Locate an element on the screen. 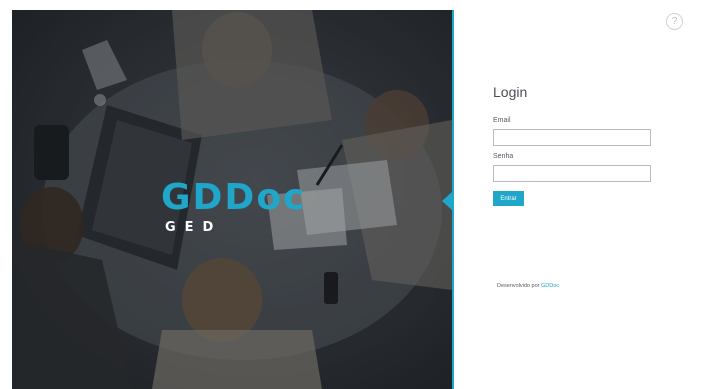 The height and width of the screenshot is (389, 711). login-button: Entrar is located at coordinates (508, 198).